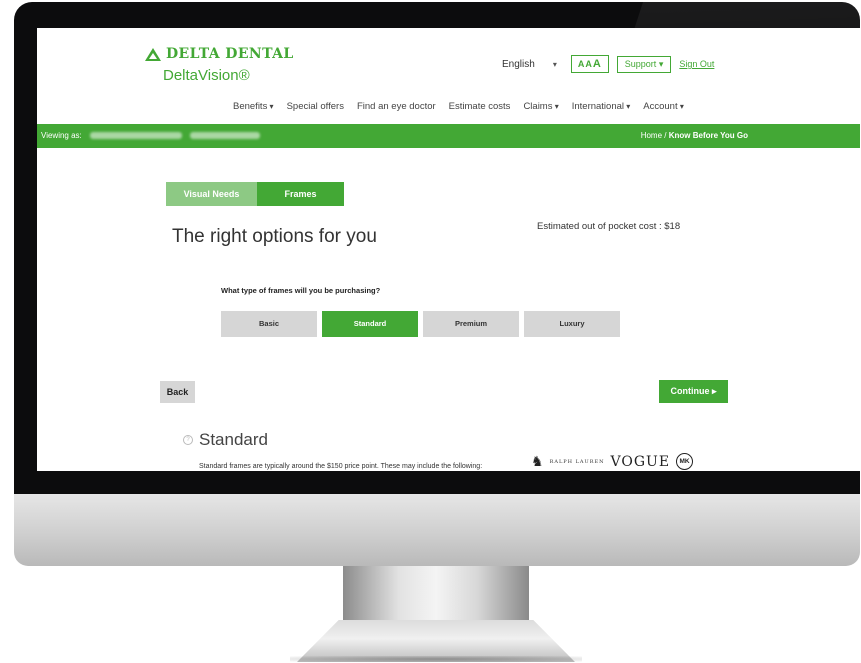  Describe the element at coordinates (436, 596) in the screenshot. I see `monitor-stand-neck` at that location.